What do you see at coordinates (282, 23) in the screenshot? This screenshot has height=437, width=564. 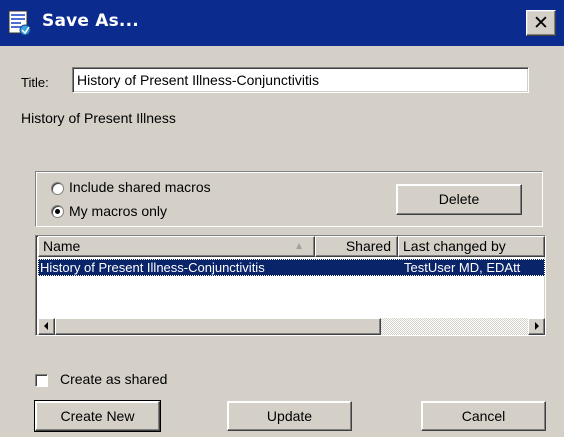 I see `title-bar: Save As... ✕` at bounding box center [282, 23].